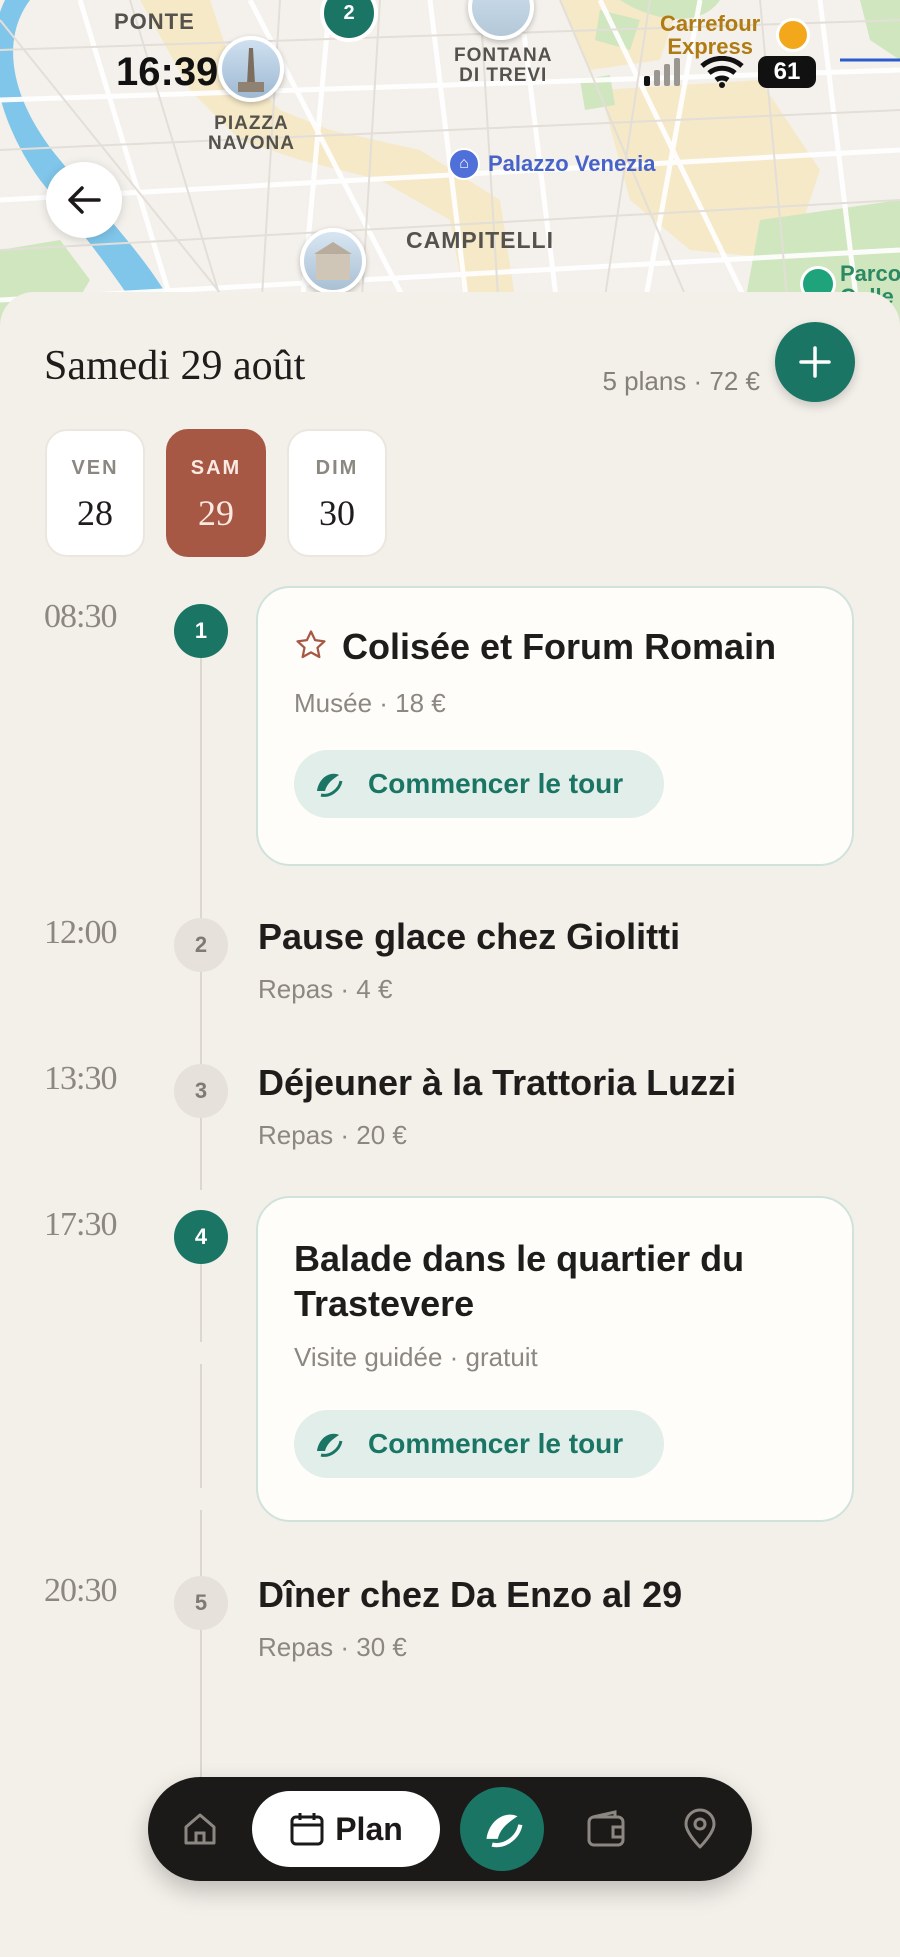 This screenshot has width=900, height=1957. Describe the element at coordinates (307, 1829) in the screenshot. I see `calendar-icon` at that location.